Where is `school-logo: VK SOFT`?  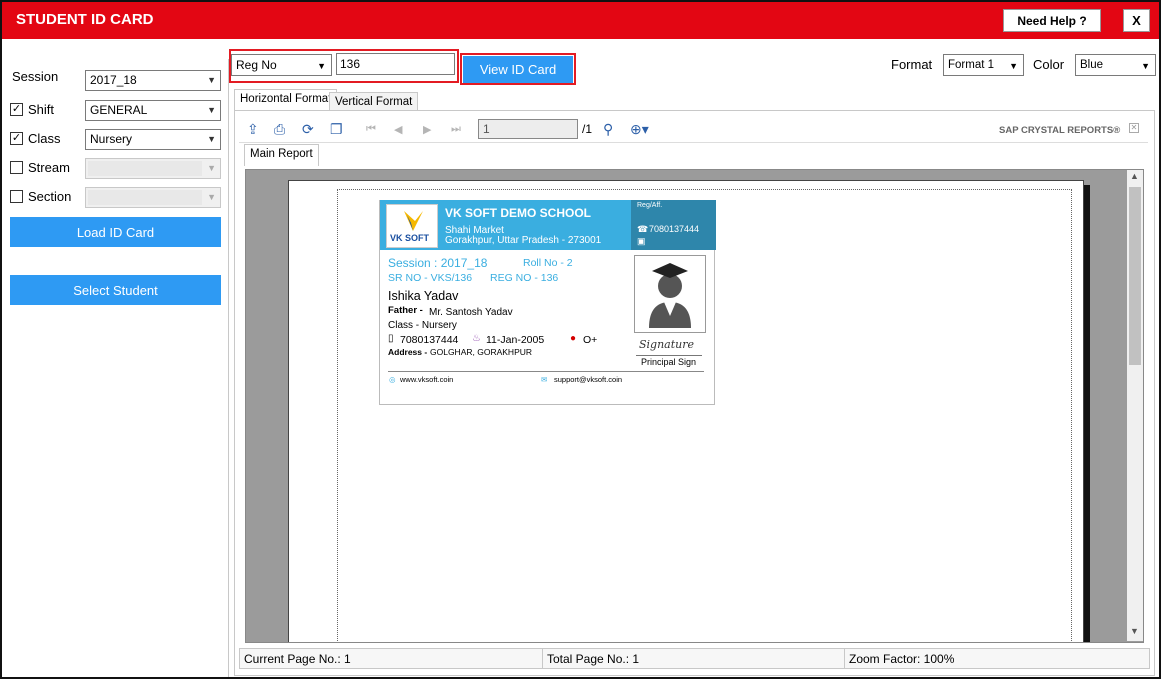 school-logo: VK SOFT is located at coordinates (412, 226).